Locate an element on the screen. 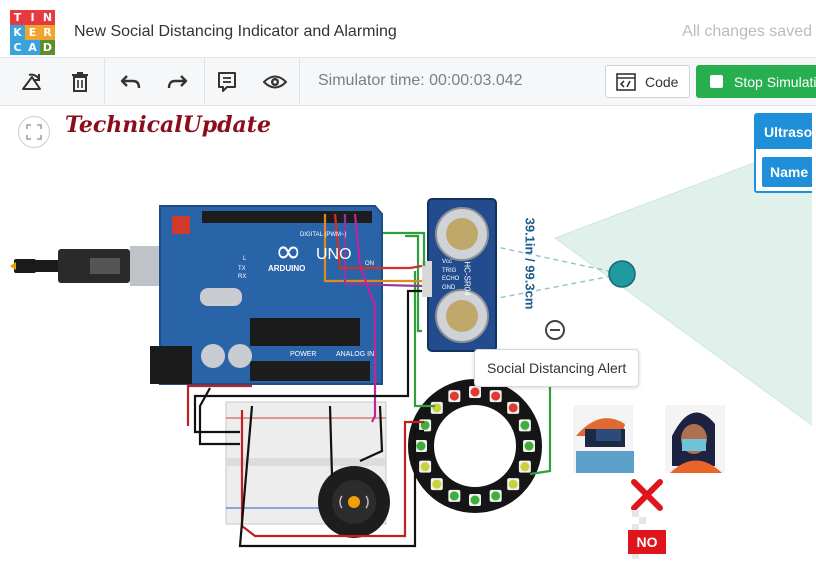 The image size is (816, 570). watermark-text: TechnicalUpdate is located at coordinates (168, 125).